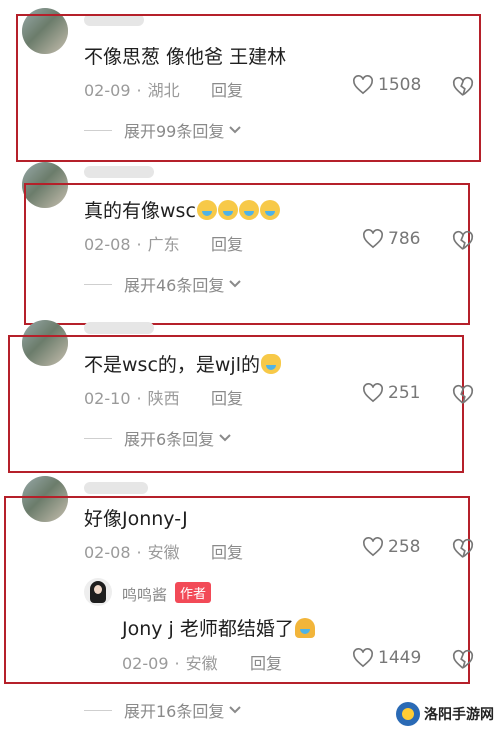 The image size is (500, 730). Describe the element at coordinates (145, 663) in the screenshot. I see `reply-date: 02-09` at that location.